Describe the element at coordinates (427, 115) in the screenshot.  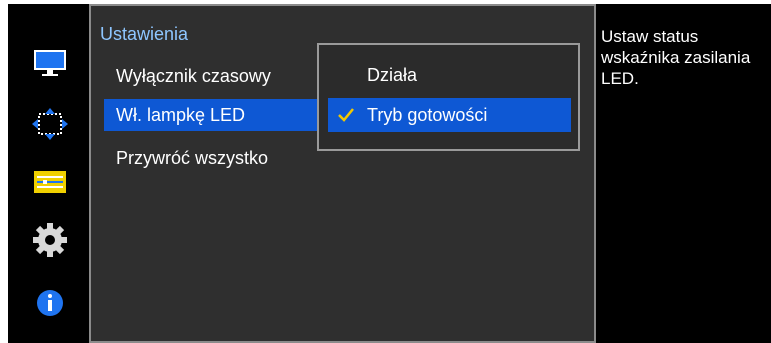
I see `submenu-option-label: Tryb gotowości` at that location.